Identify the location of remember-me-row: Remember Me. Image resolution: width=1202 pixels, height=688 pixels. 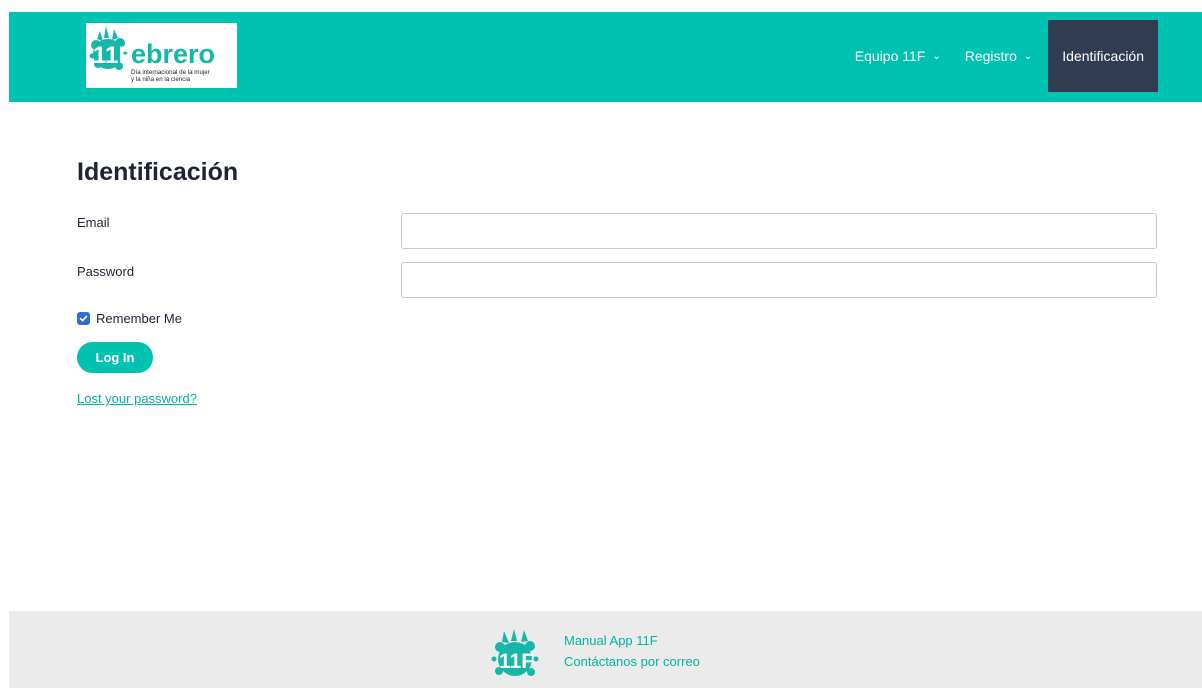
(129, 318).